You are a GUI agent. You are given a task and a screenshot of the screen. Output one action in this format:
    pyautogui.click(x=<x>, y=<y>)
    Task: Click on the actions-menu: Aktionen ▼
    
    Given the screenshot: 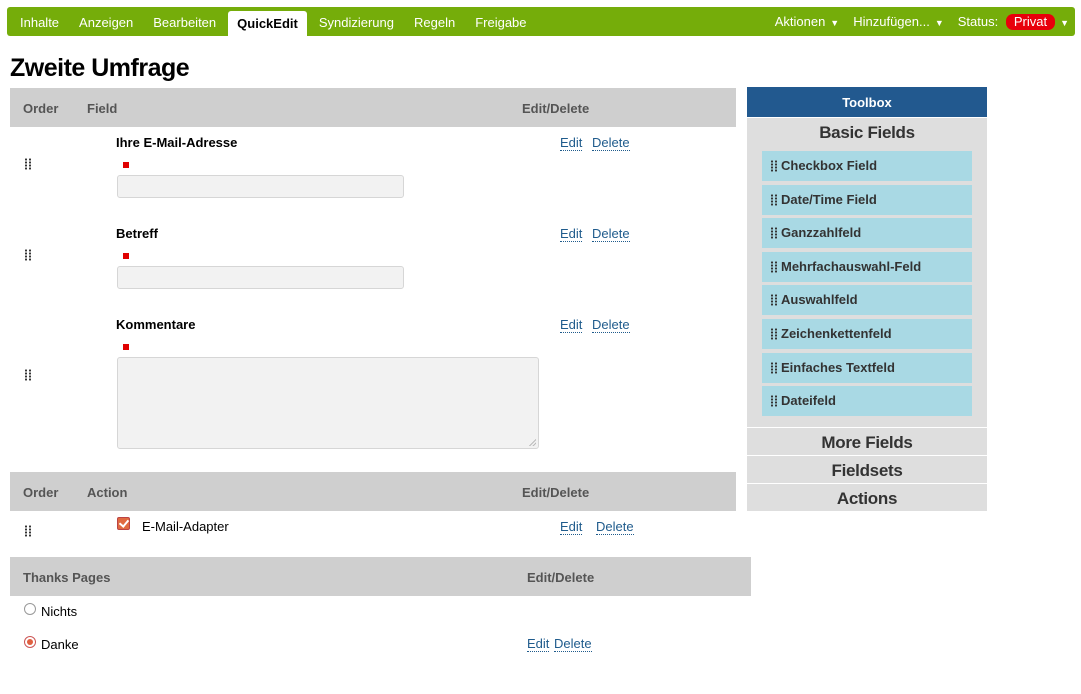 What is the action you would take?
    pyautogui.click(x=807, y=21)
    